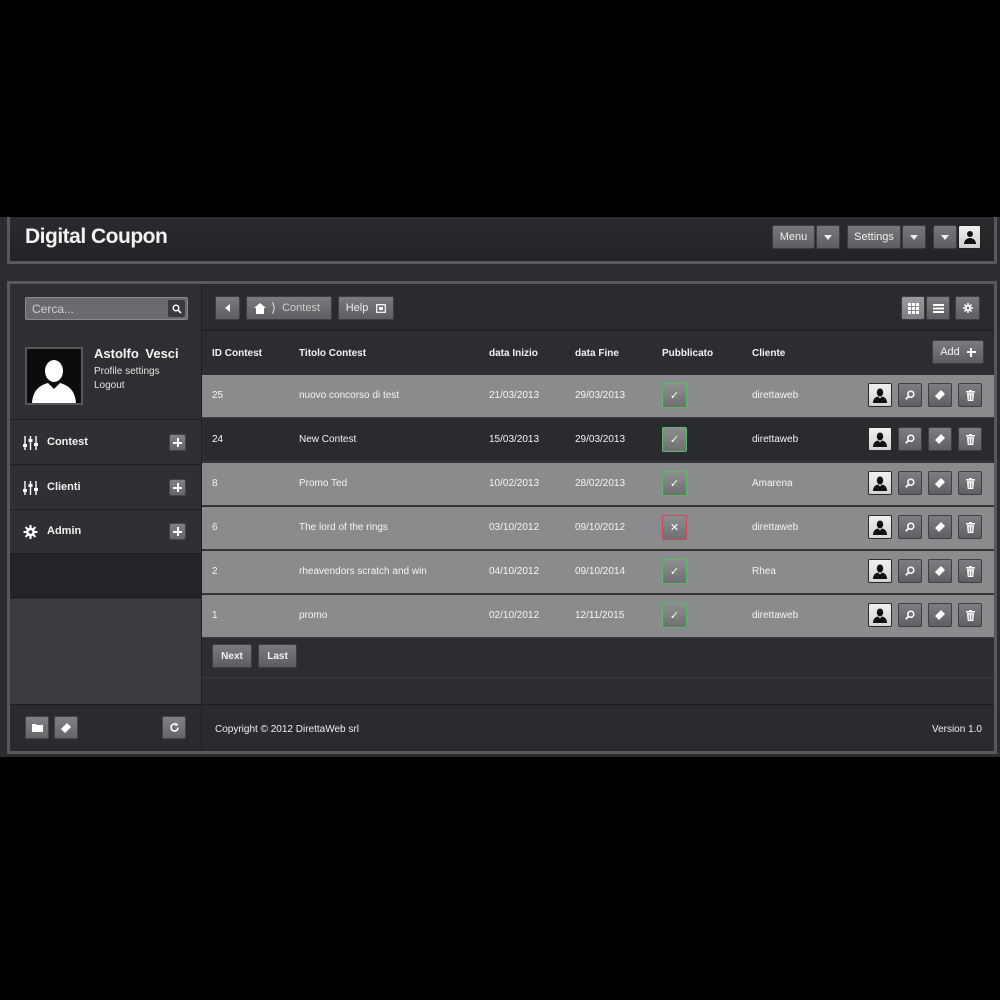 The height and width of the screenshot is (1000, 1000). What do you see at coordinates (232, 656) in the screenshot?
I see `next-page-button: Next` at bounding box center [232, 656].